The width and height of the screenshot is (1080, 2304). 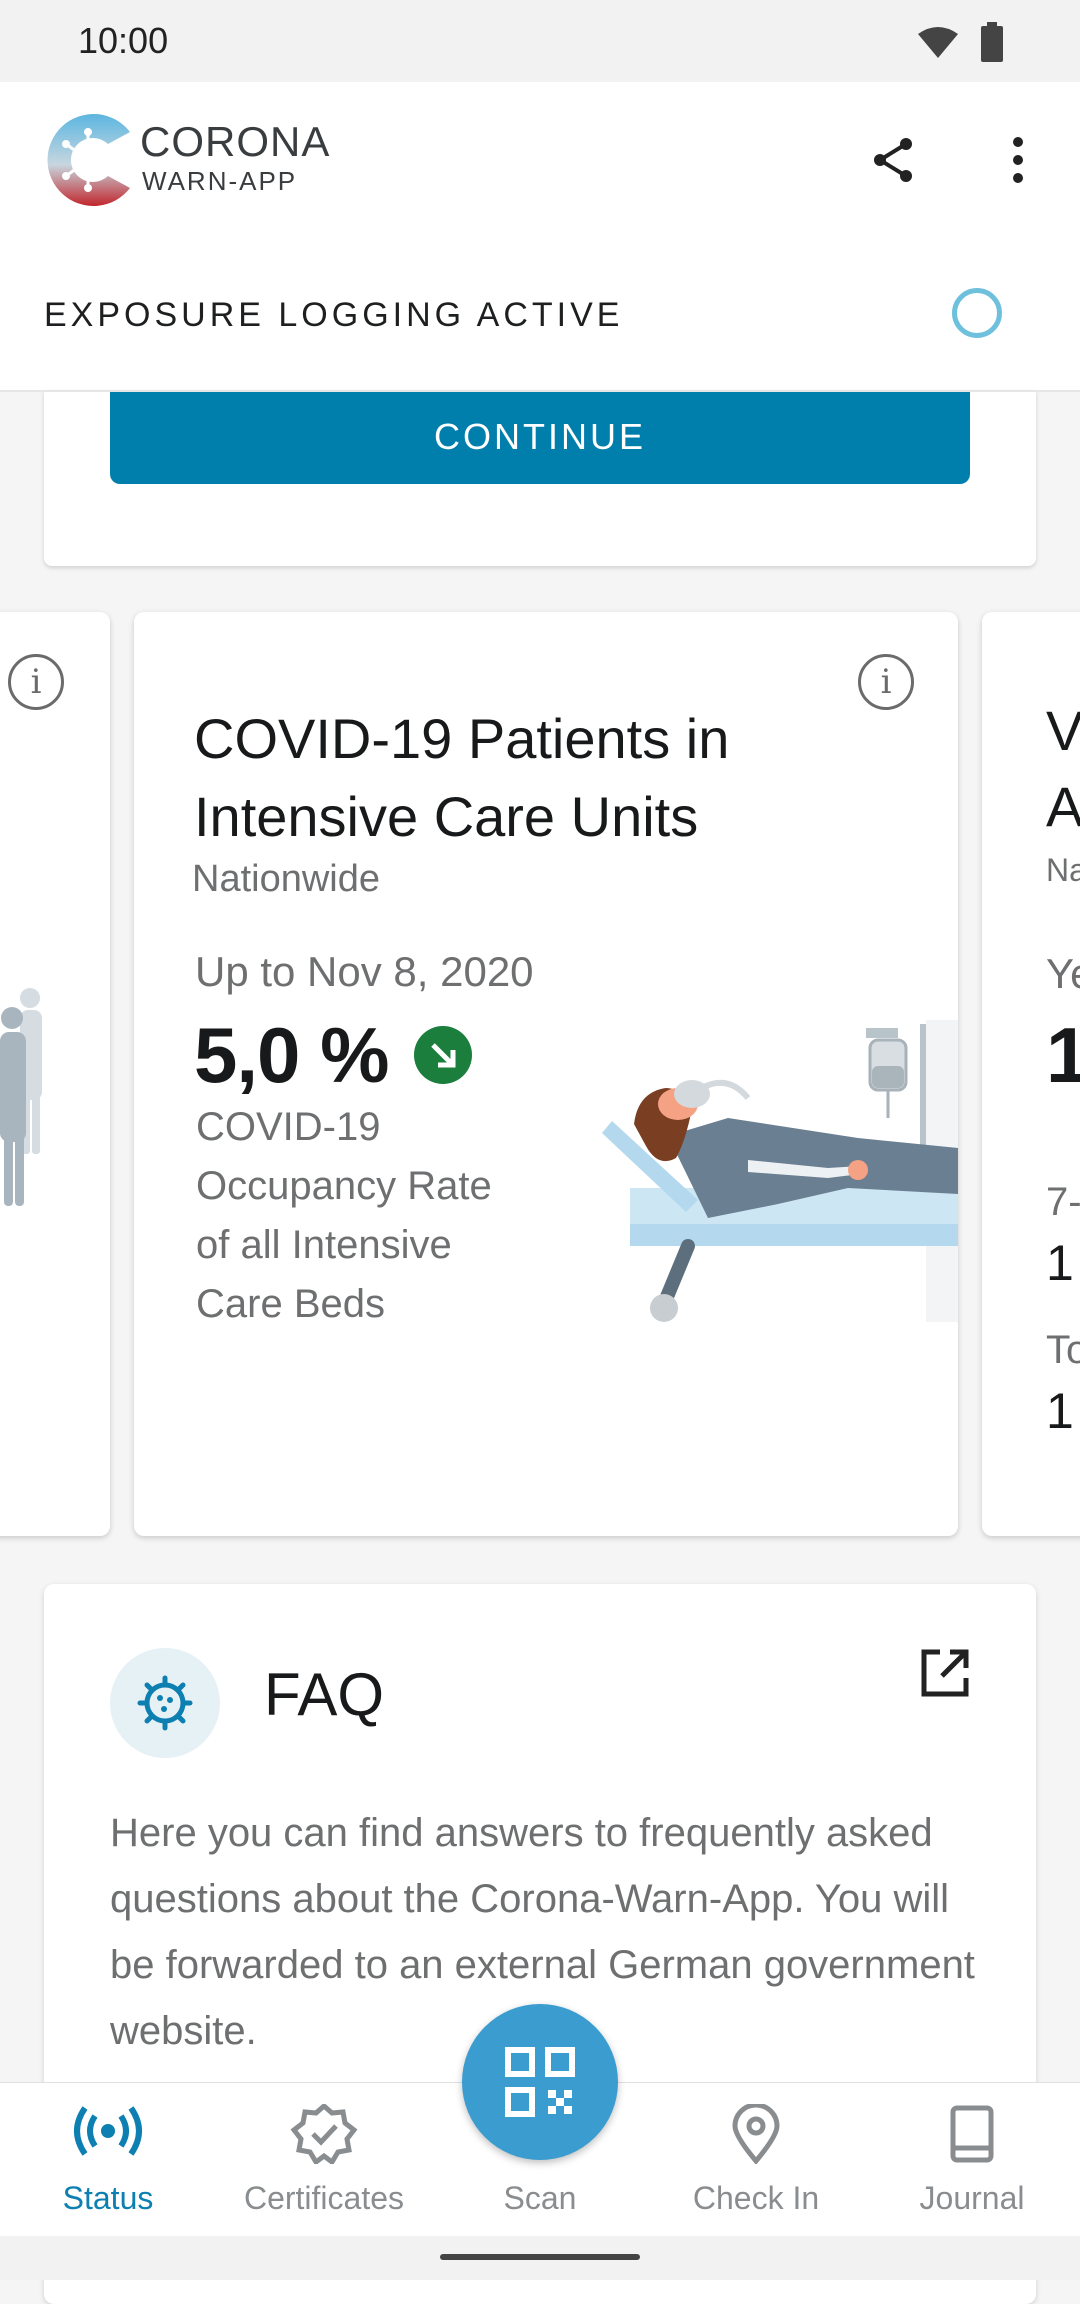 What do you see at coordinates (291, 1055) in the screenshot?
I see `statistics-value: 5,0 %` at bounding box center [291, 1055].